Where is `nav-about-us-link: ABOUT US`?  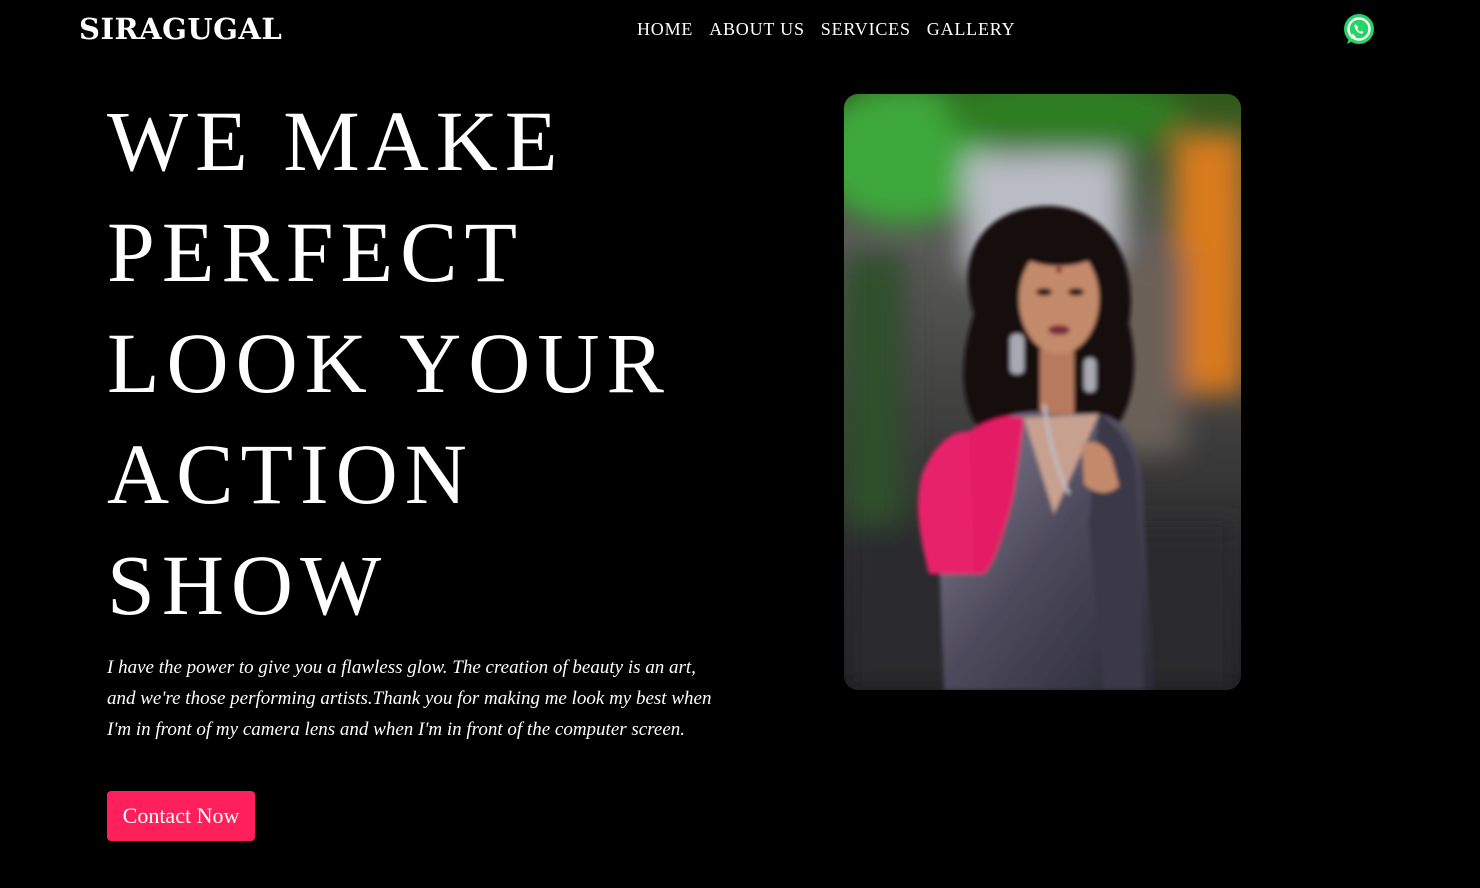
nav-about-us-link: ABOUT US is located at coordinates (757, 29).